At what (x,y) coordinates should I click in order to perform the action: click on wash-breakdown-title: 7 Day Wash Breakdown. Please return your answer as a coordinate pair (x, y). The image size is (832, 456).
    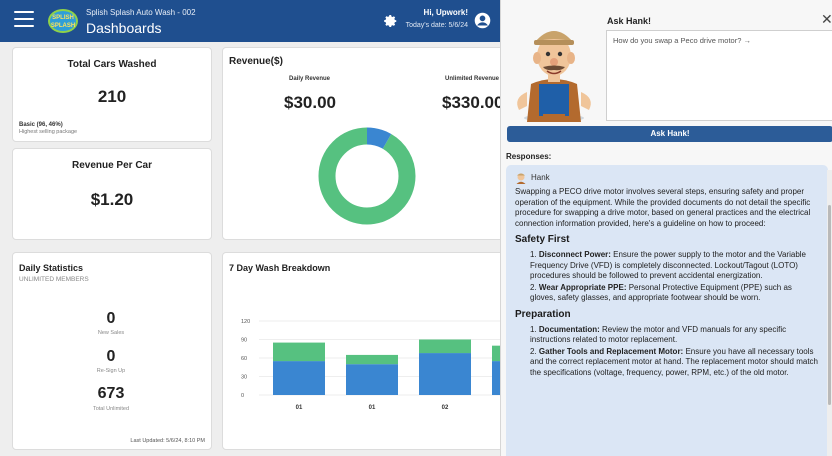
    Looking at the image, I should click on (280, 268).